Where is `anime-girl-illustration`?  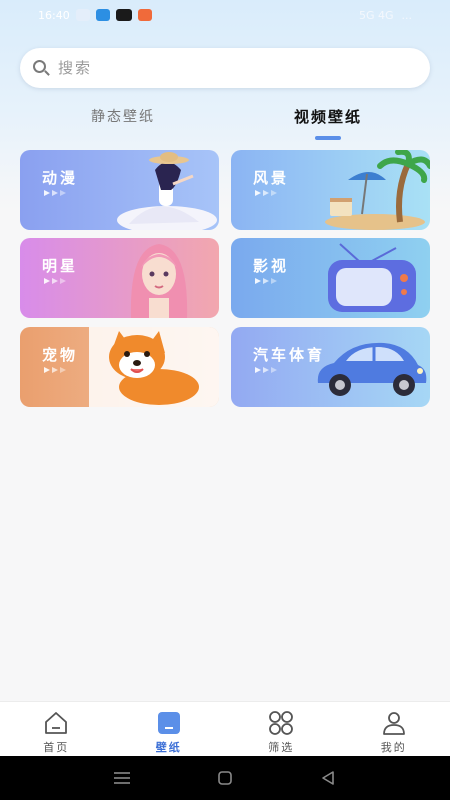 anime-girl-illustration is located at coordinates (167, 191).